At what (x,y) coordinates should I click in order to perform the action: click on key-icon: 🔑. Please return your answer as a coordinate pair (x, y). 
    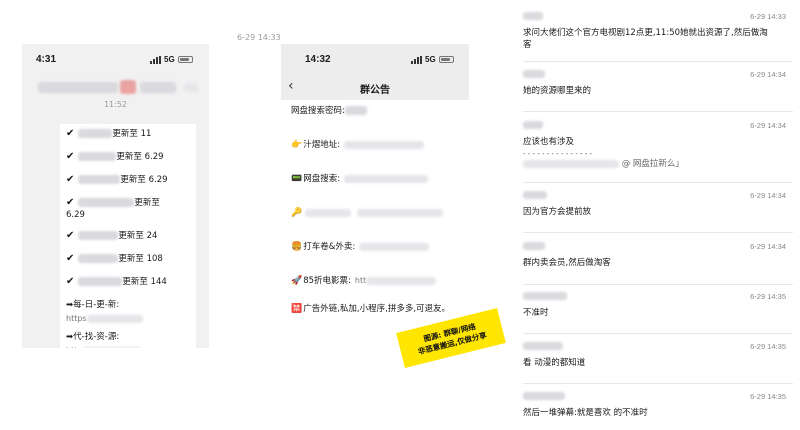
    Looking at the image, I should click on (297, 213).